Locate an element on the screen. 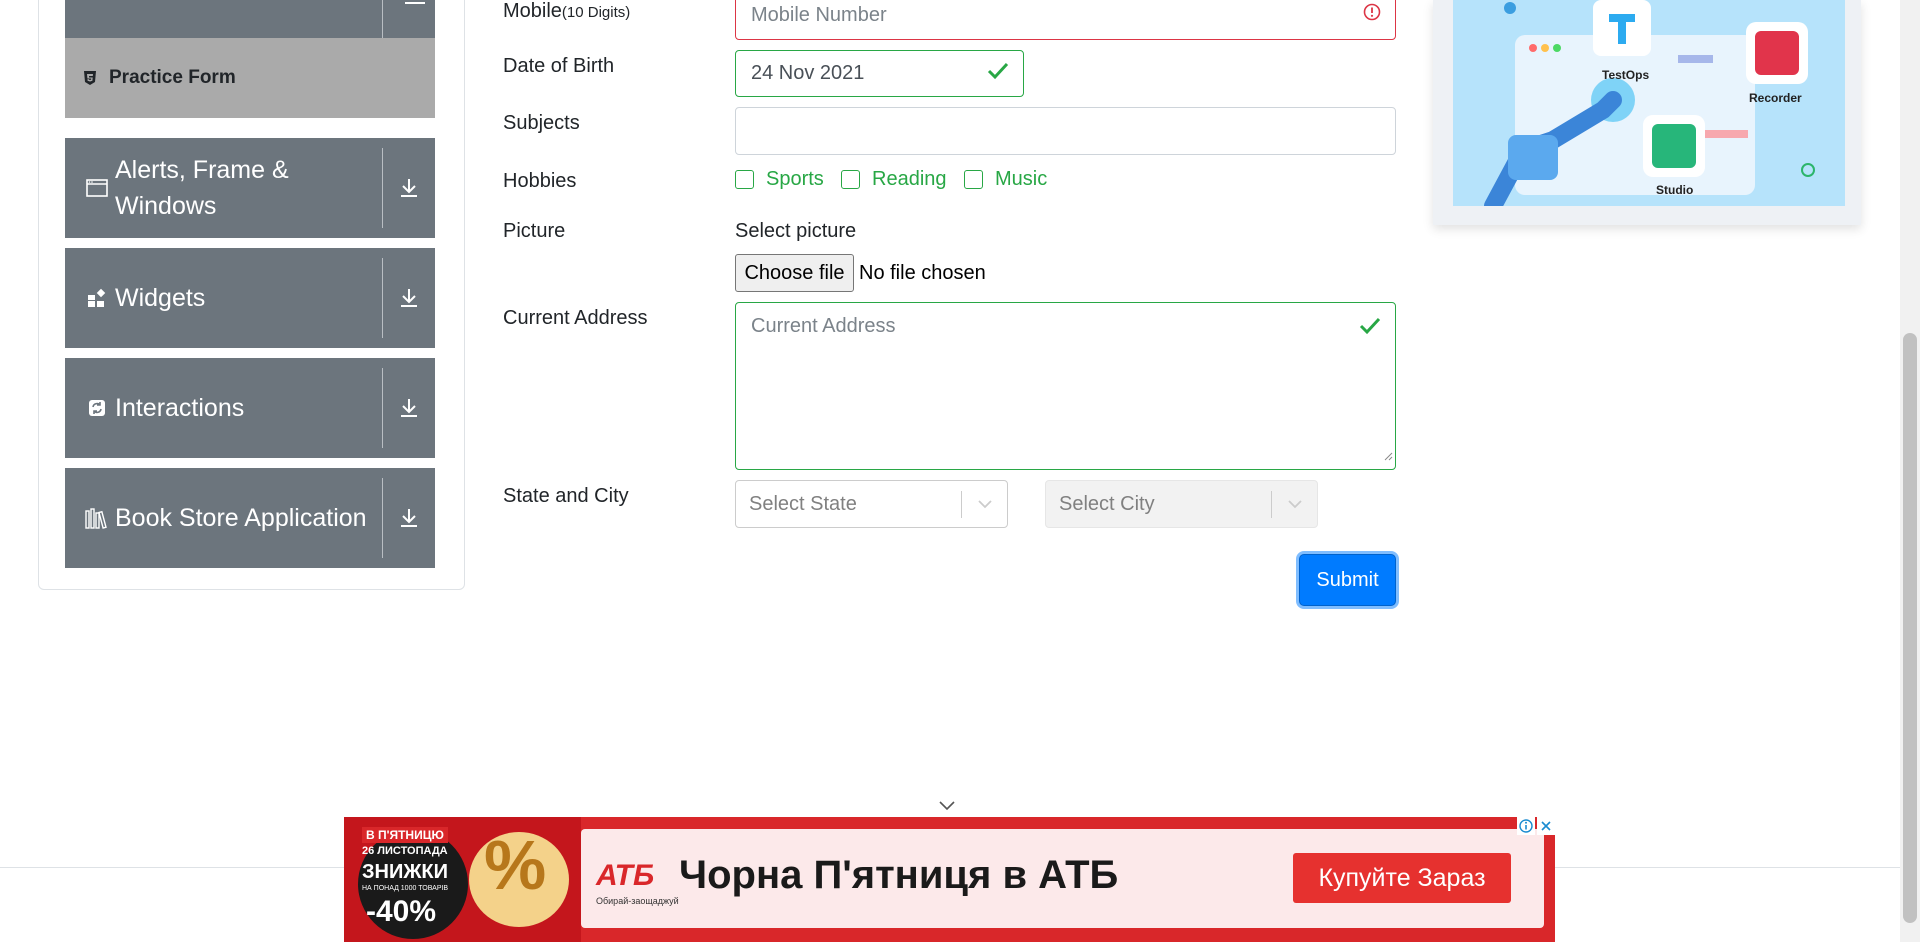 Image resolution: width=1920 pixels, height=942 pixels. sidebar-item-practice-form: Practice Form is located at coordinates (250, 78).